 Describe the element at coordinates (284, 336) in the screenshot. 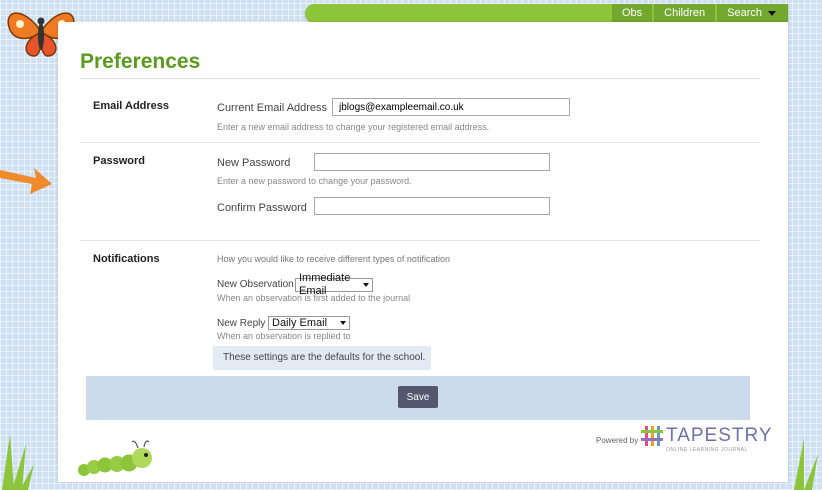

I see `new-reply-help: When an observation is replied to` at that location.